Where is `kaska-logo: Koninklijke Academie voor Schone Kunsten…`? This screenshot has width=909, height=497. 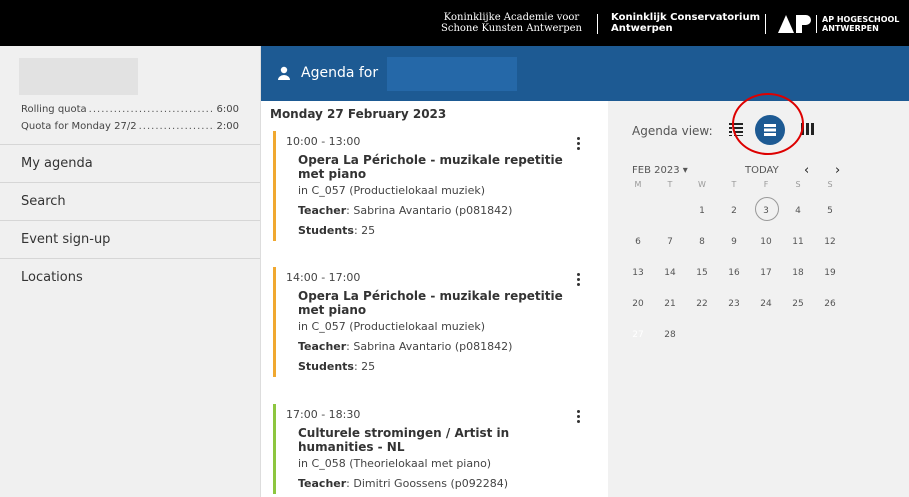
kaska-logo: Koninklijke Academie voor Schone Kunsten… is located at coordinates (511, 23).